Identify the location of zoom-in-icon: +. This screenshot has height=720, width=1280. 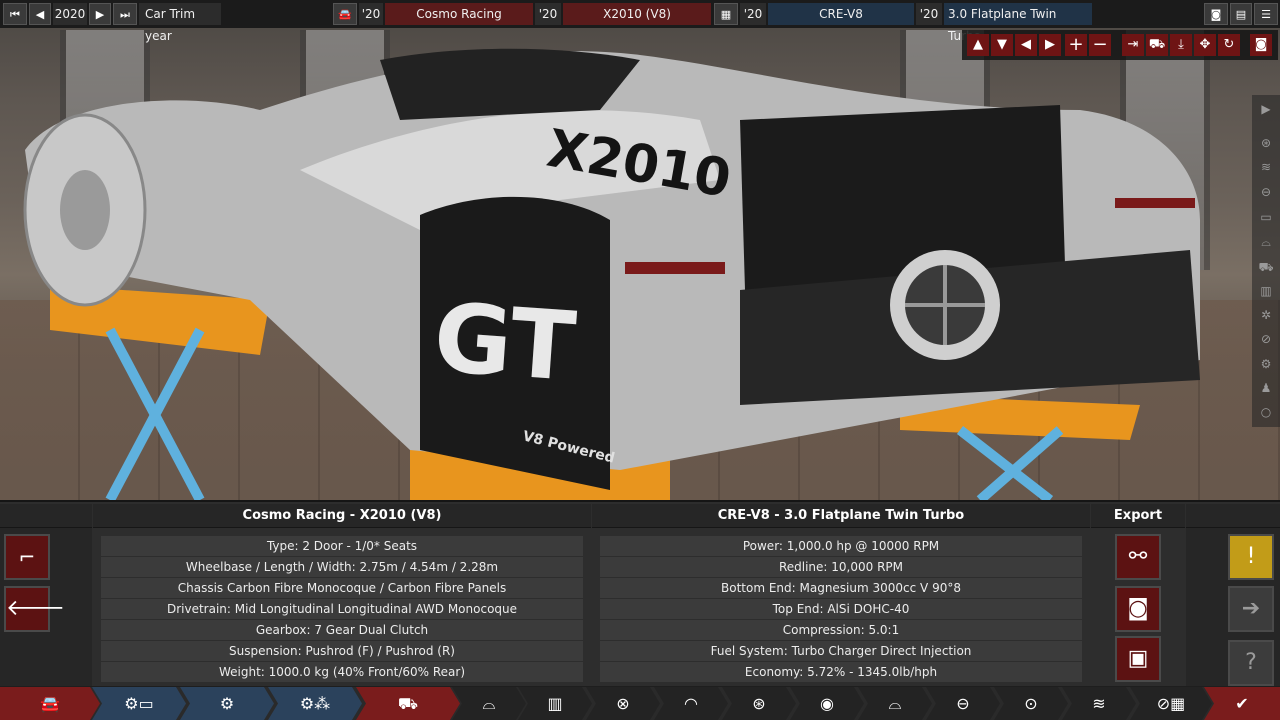
(1076, 45).